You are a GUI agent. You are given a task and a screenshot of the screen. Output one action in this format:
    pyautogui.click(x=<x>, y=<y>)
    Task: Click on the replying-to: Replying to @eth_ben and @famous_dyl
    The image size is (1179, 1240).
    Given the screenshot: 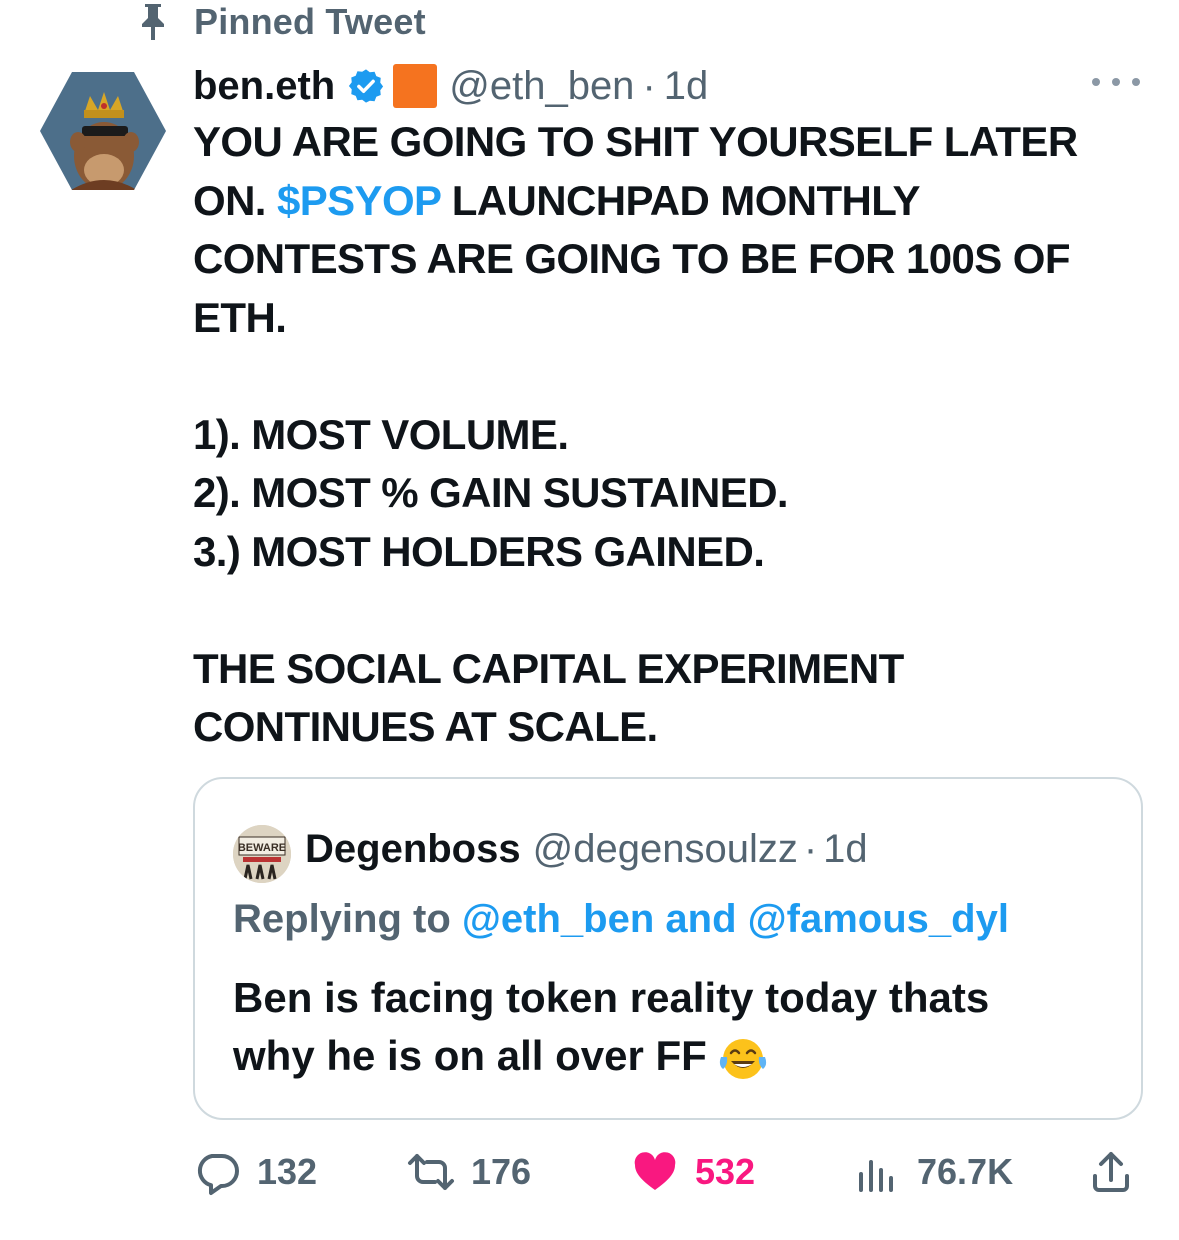 What is the action you would take?
    pyautogui.click(x=621, y=919)
    